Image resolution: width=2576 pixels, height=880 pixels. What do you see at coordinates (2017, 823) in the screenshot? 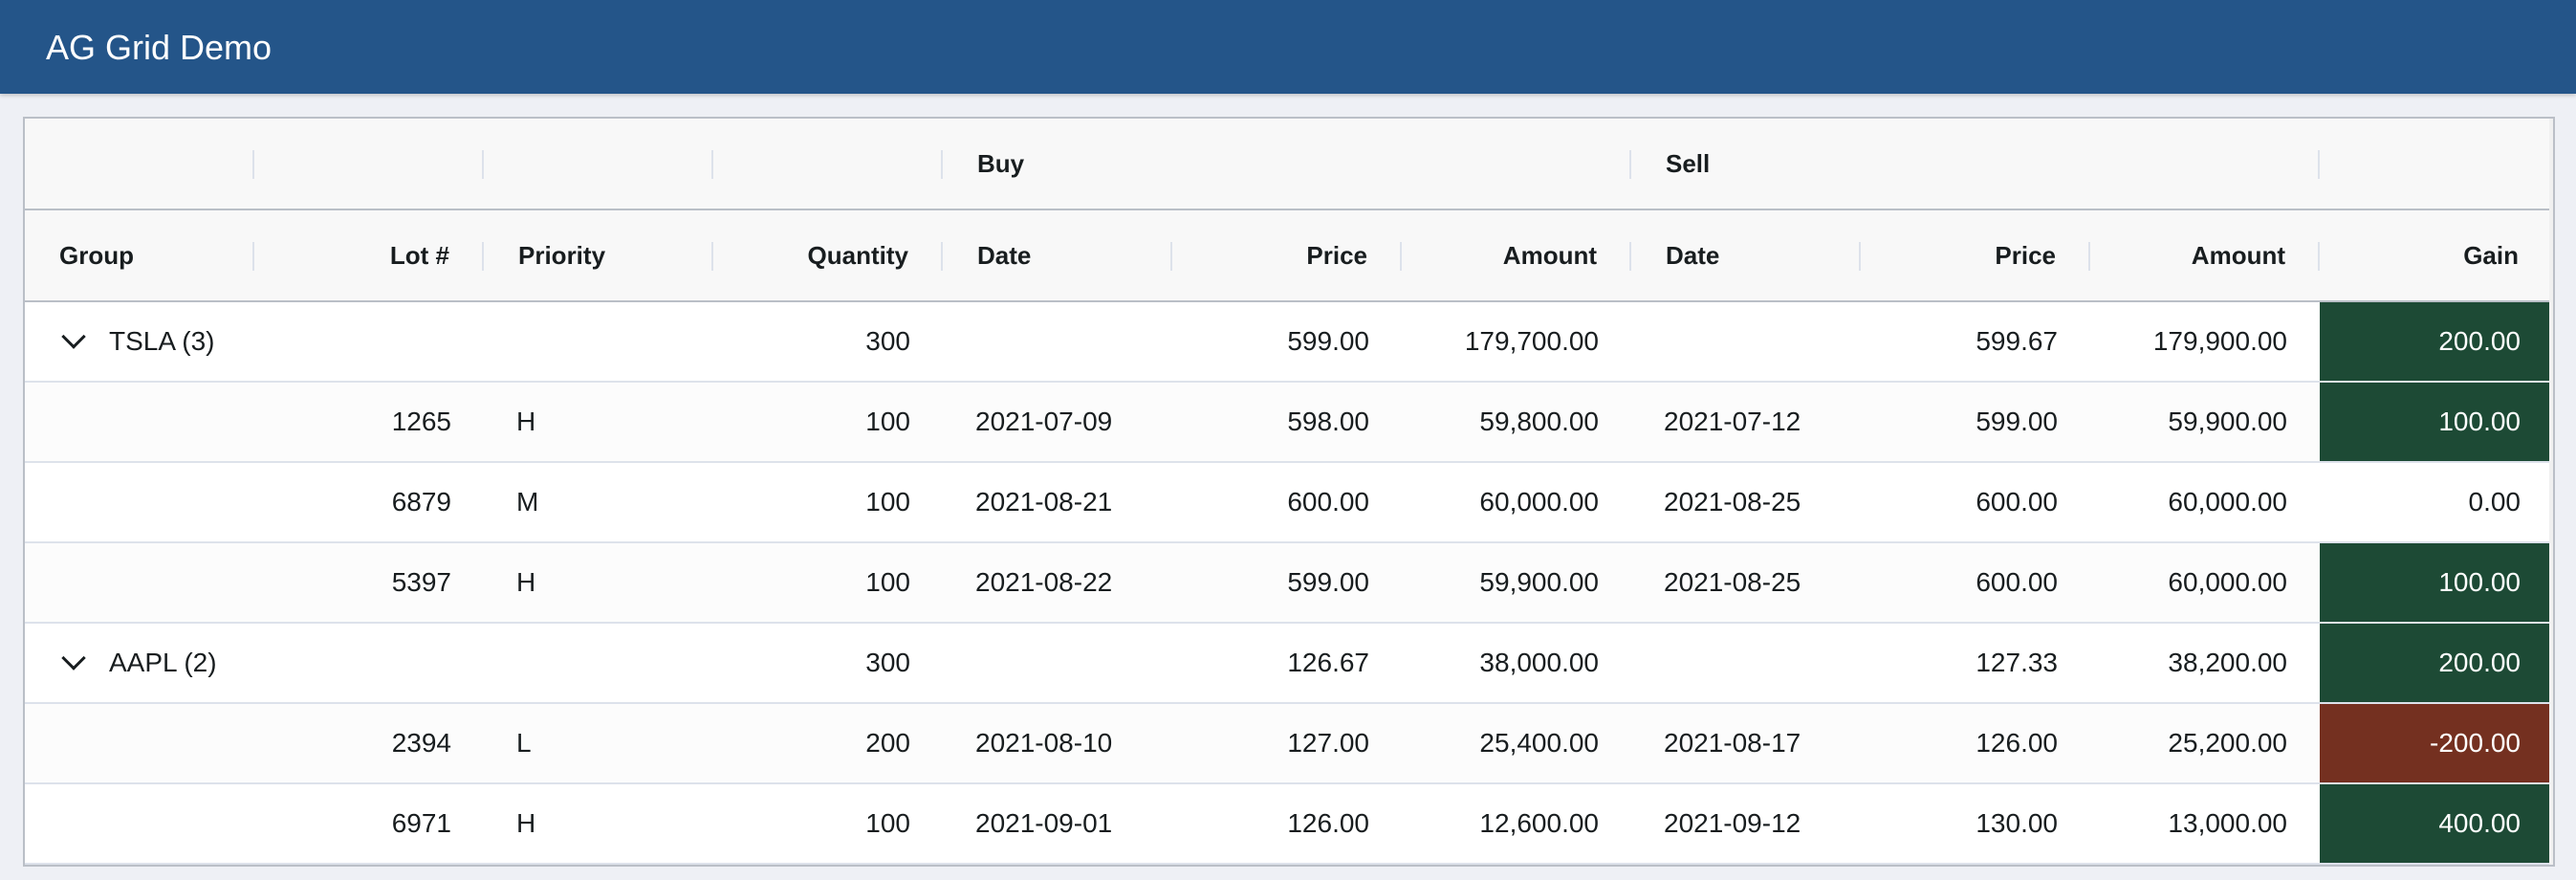
I see `cell-sell-price: 130.00` at bounding box center [2017, 823].